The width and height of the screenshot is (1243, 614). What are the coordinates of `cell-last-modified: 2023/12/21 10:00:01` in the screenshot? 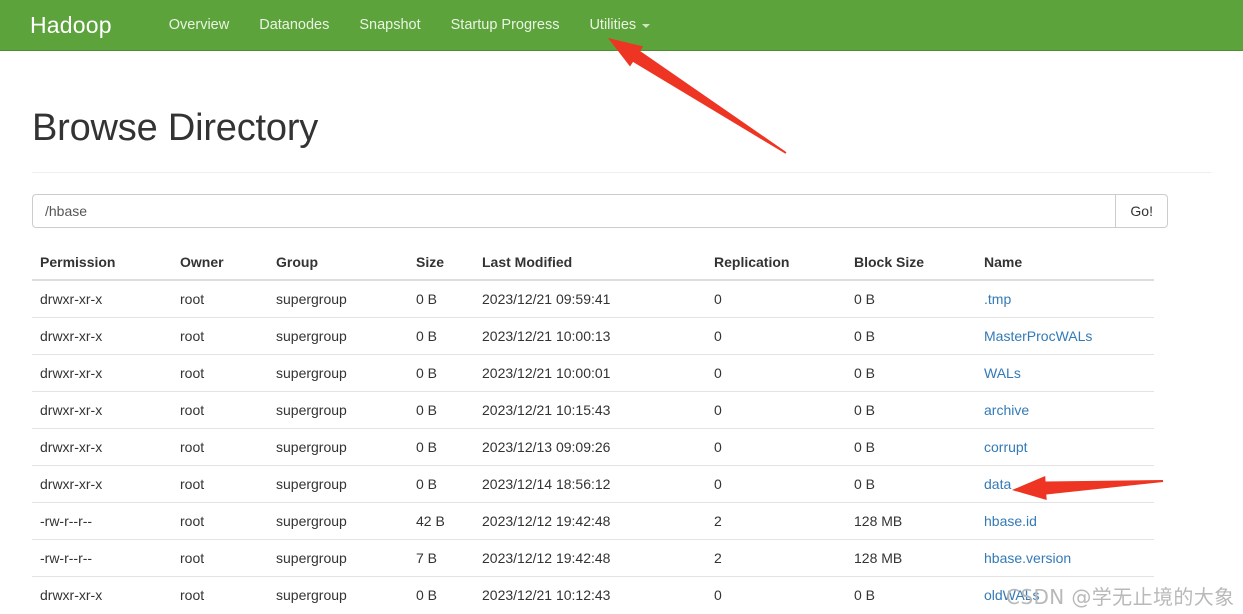 It's located at (590, 372).